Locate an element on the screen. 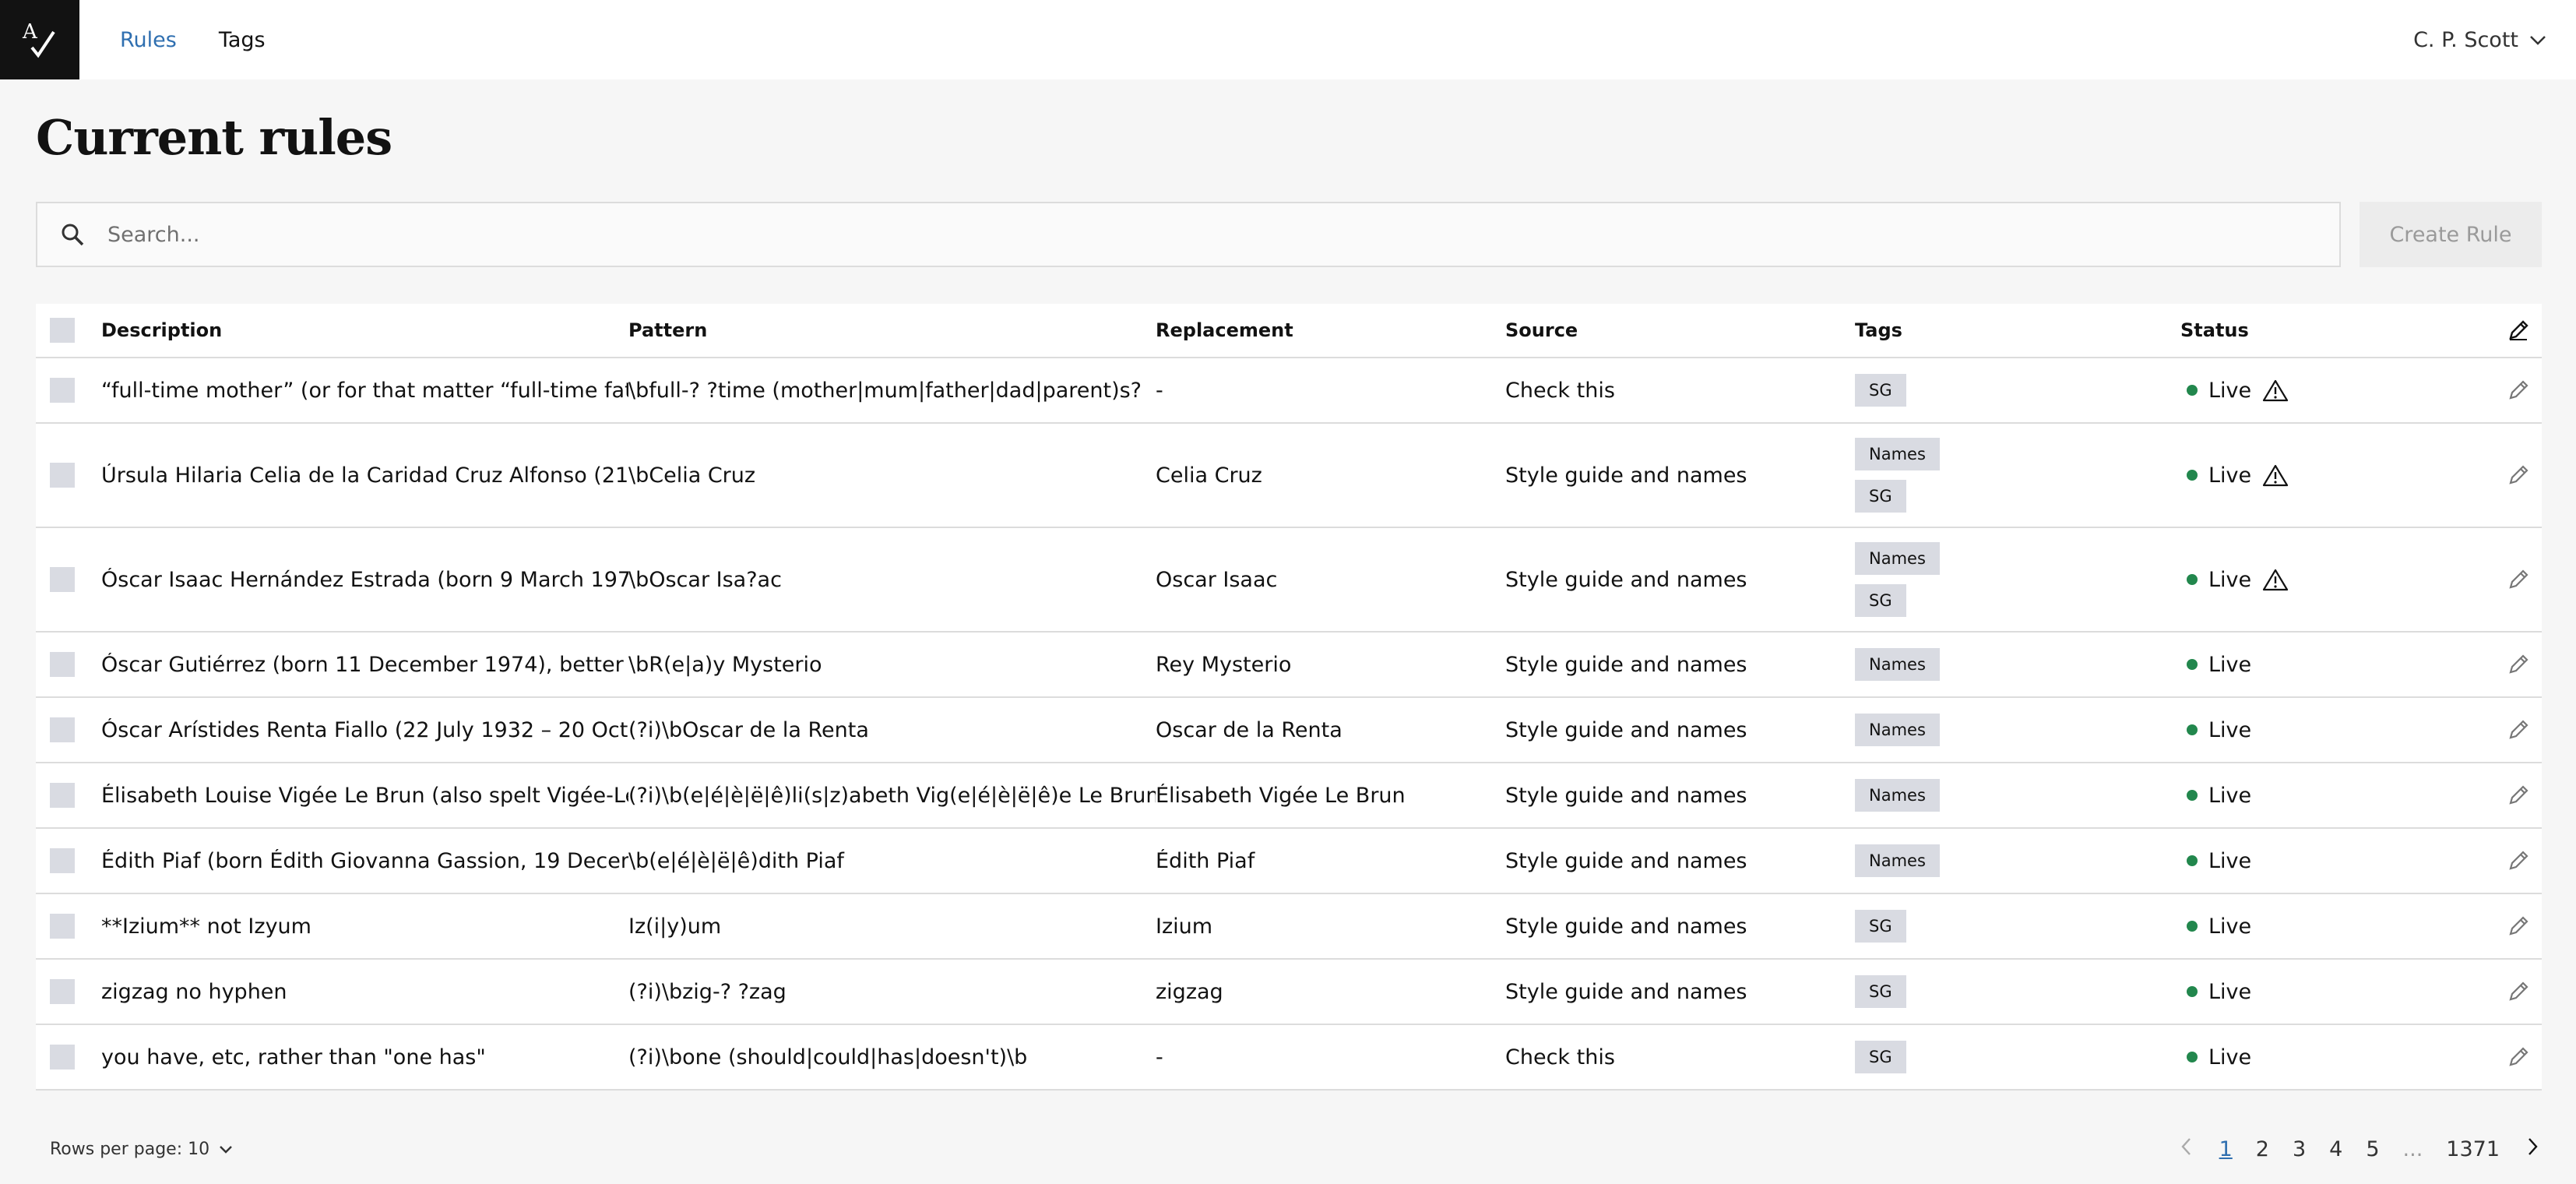  page-button-3: 3 is located at coordinates (2299, 1149).